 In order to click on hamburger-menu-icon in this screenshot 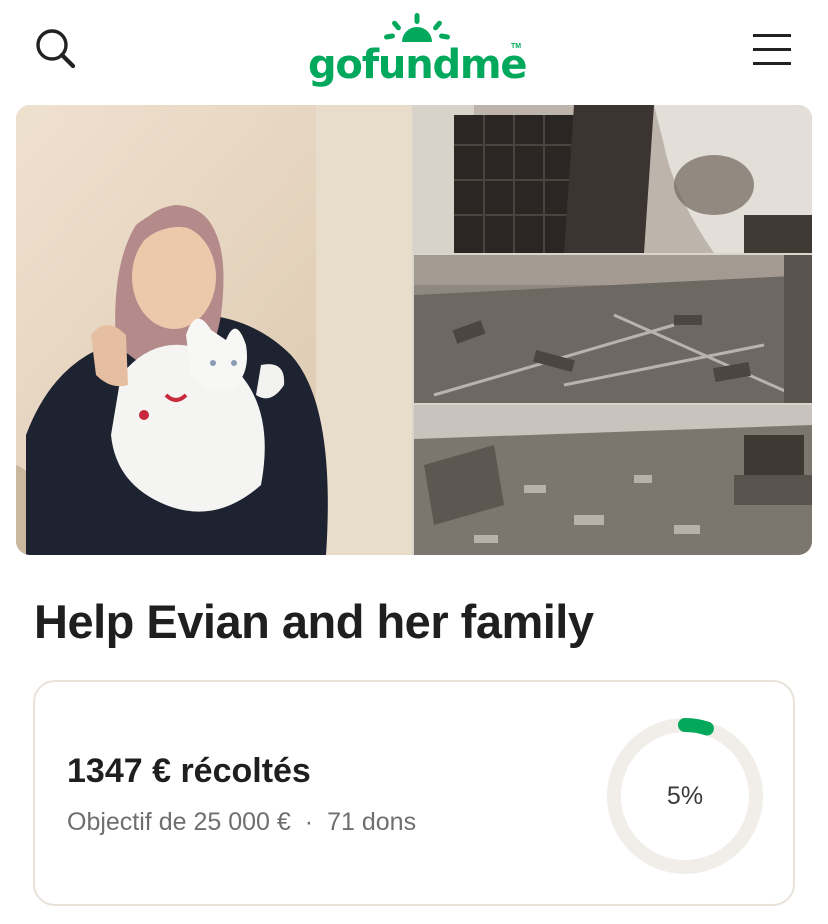, I will do `click(772, 49)`.